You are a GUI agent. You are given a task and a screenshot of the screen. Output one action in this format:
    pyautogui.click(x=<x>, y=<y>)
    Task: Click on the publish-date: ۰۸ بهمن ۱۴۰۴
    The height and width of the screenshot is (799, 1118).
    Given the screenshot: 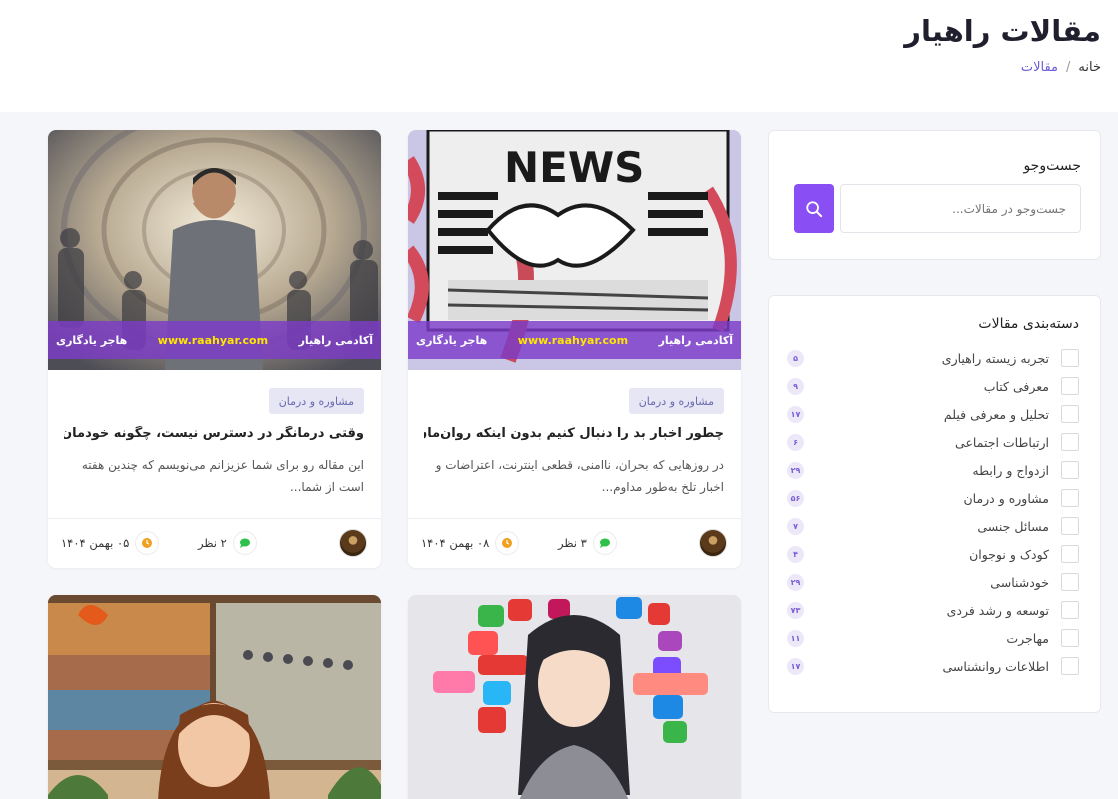 What is the action you would take?
    pyautogui.click(x=470, y=543)
    